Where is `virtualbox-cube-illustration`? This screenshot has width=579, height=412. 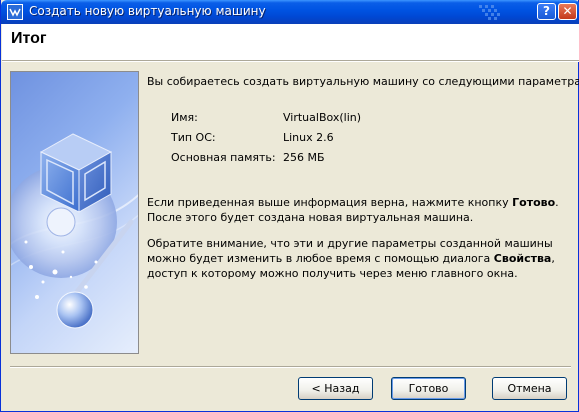
virtualbox-cube-illustration is located at coordinates (74, 231).